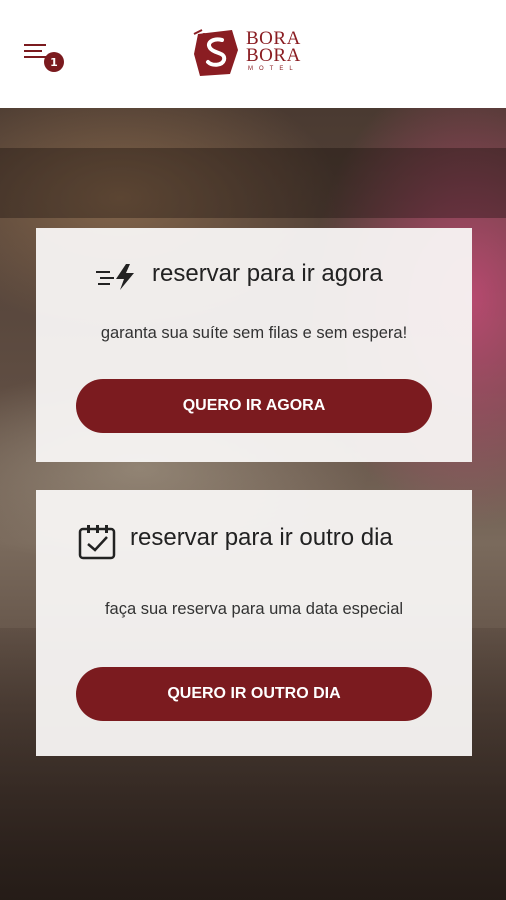  Describe the element at coordinates (115, 277) in the screenshot. I see `fast-lightning-icon` at that location.